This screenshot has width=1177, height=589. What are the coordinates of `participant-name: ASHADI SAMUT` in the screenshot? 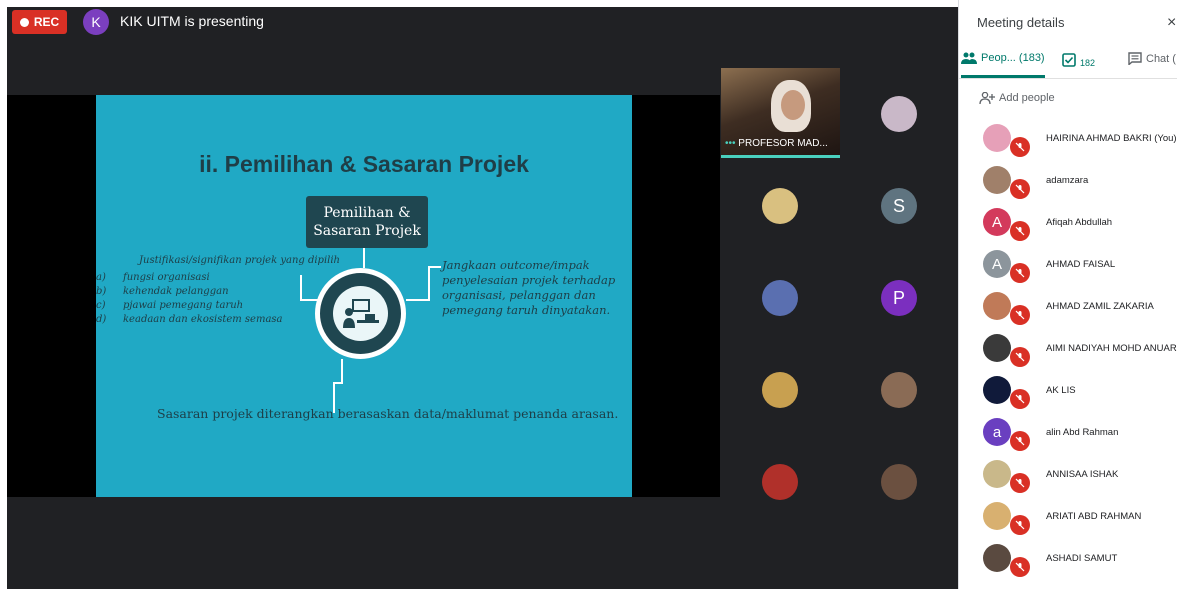 It's located at (1082, 558).